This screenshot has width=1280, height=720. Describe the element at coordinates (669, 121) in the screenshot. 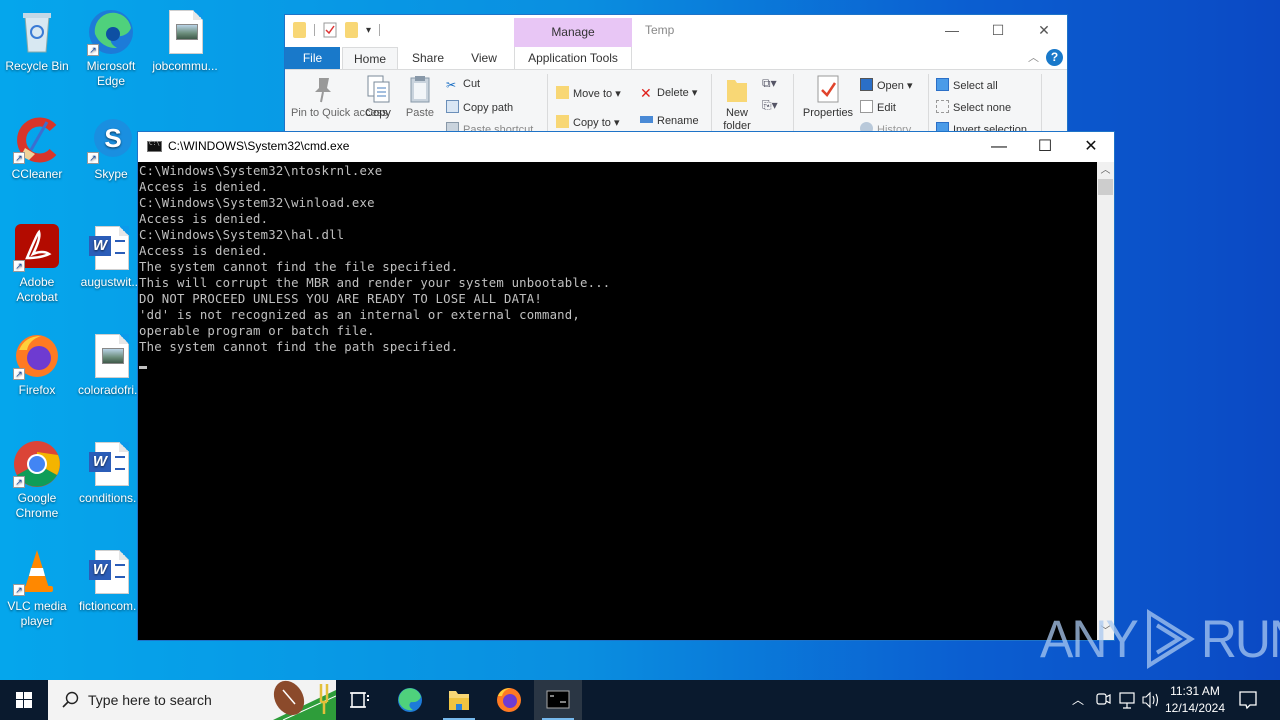

I see `rename-button: Rename` at that location.